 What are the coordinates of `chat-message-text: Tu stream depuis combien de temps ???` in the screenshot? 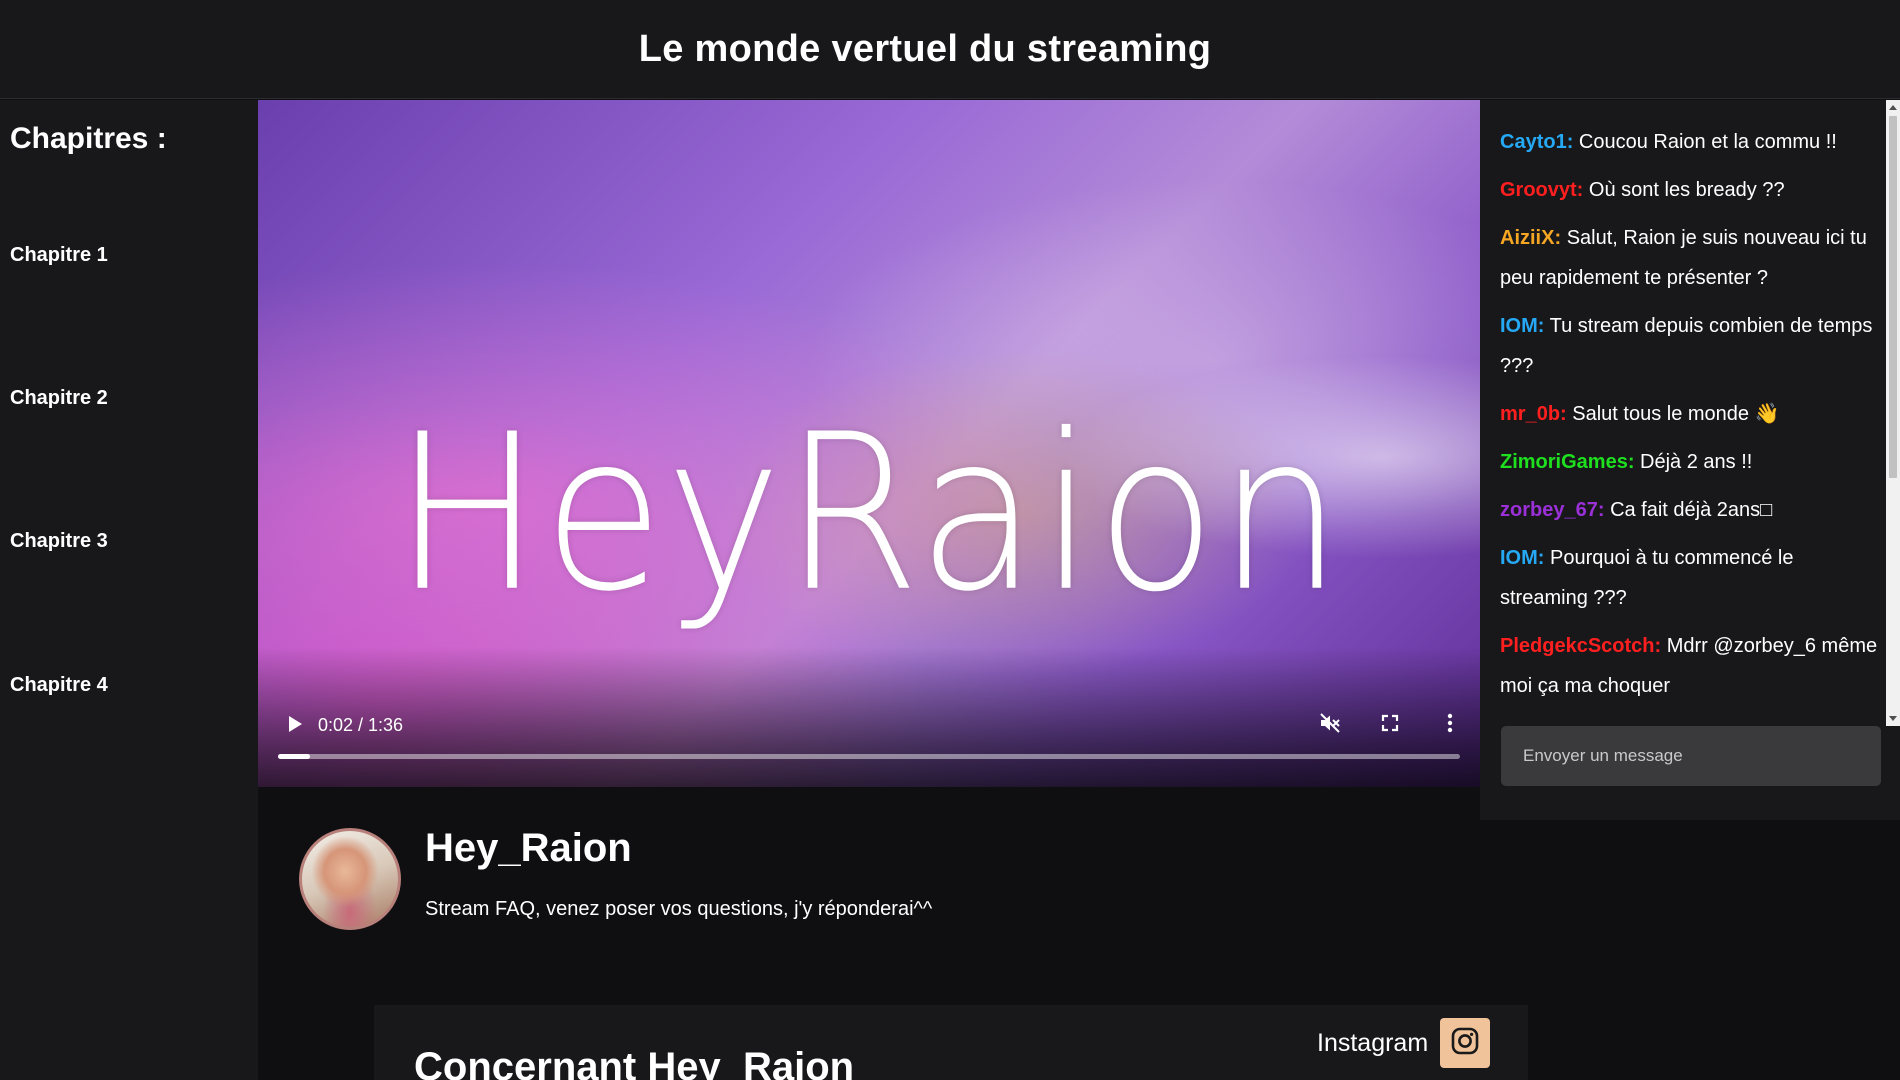 It's located at (1686, 346).